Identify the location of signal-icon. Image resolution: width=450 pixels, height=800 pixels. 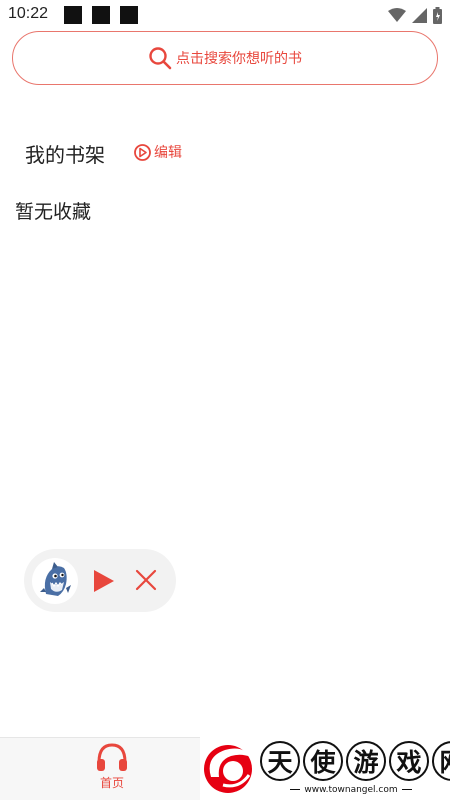
(419, 15).